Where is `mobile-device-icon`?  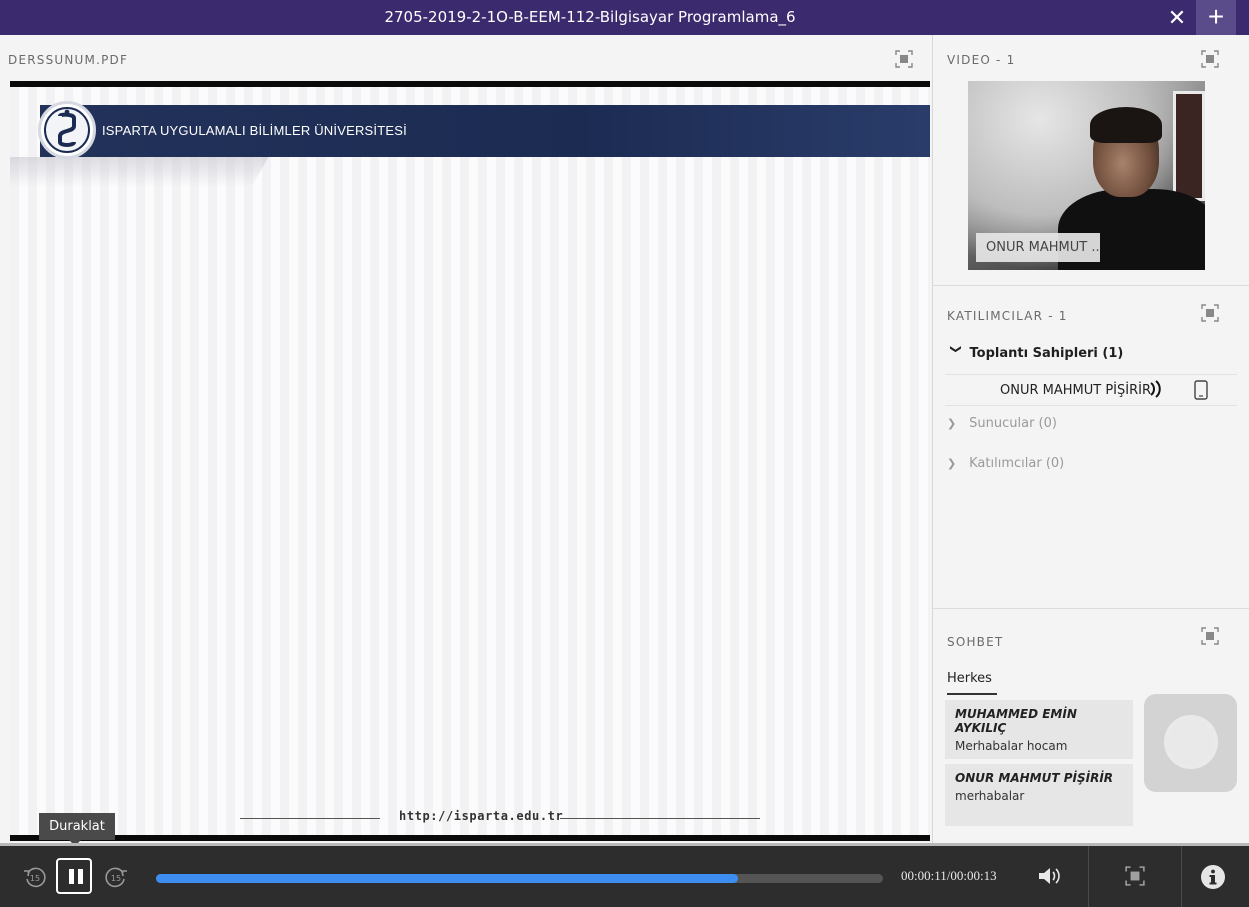
mobile-device-icon is located at coordinates (1201, 390).